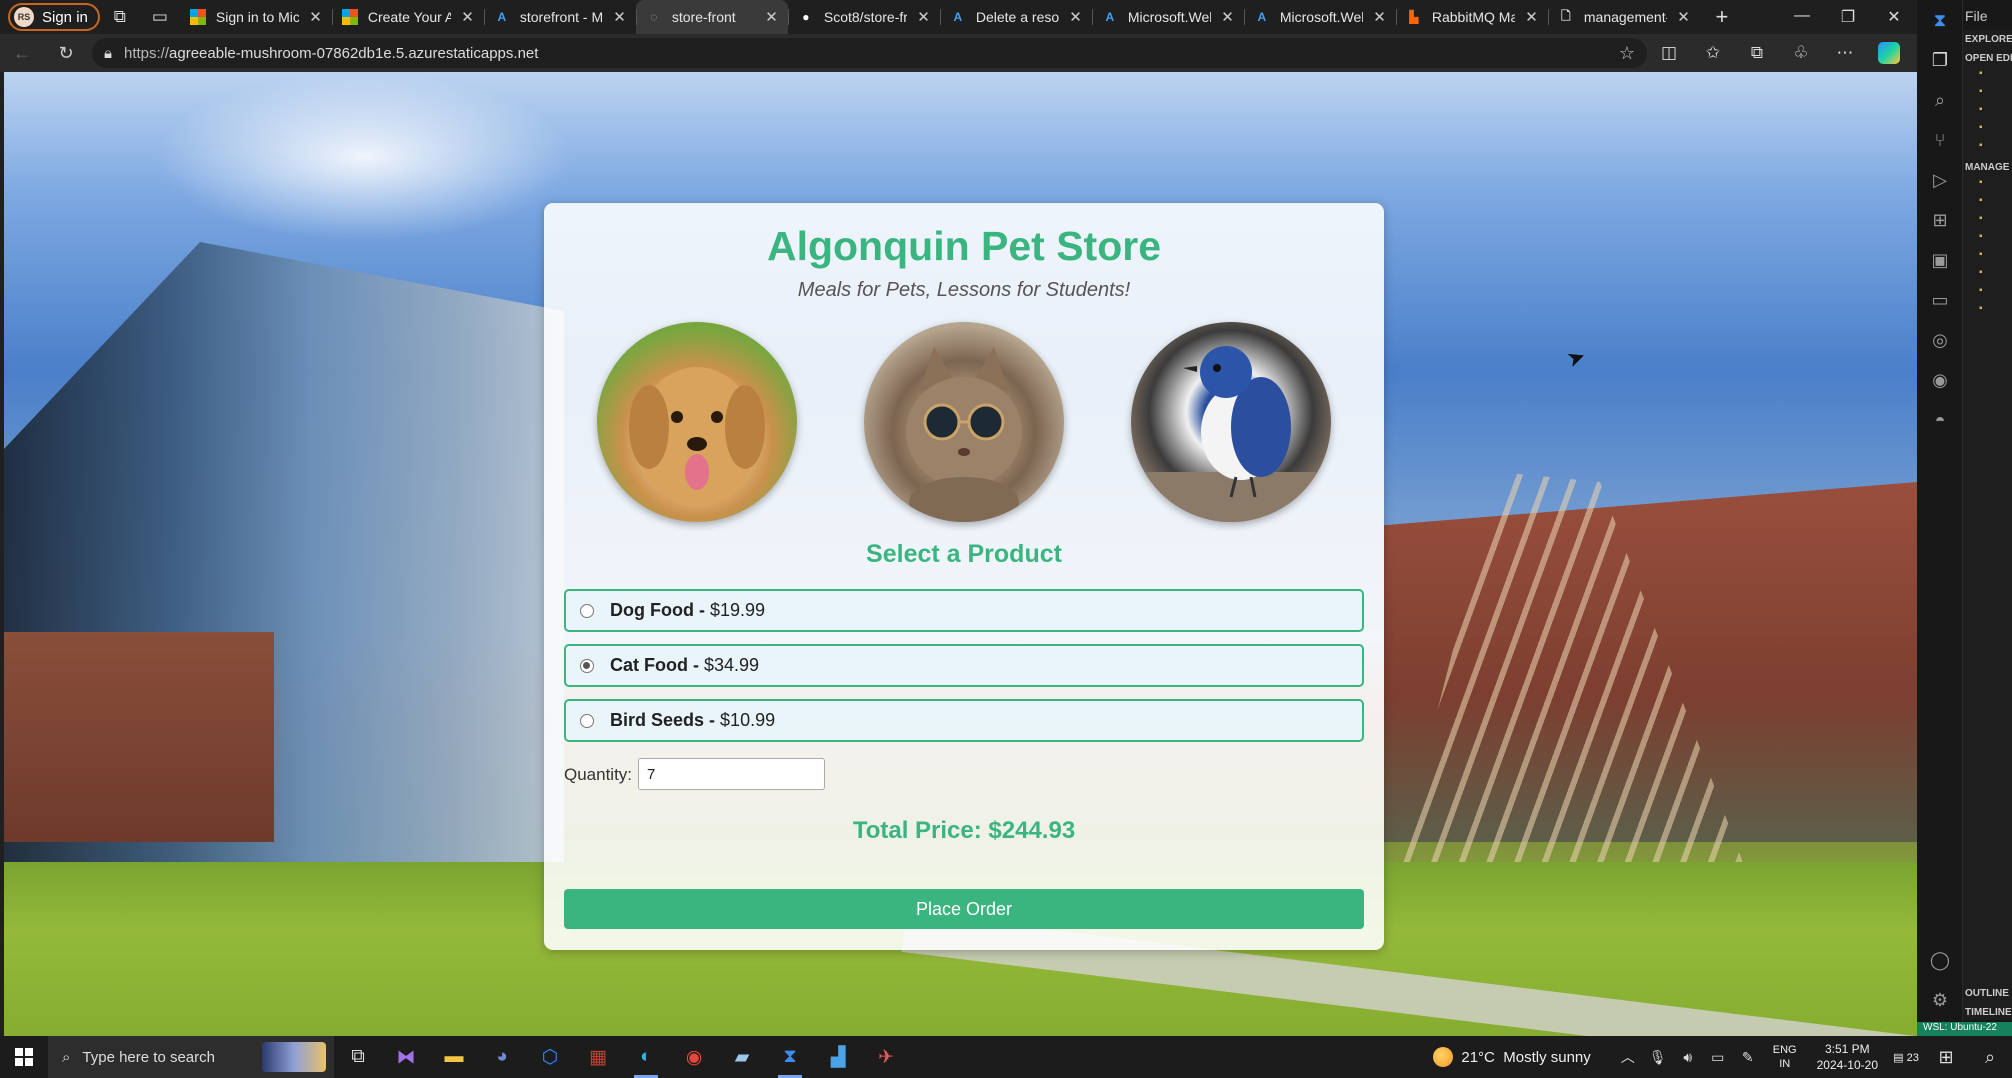 Image resolution: width=2012 pixels, height=1078 pixels. Describe the element at coordinates (790, 1057) in the screenshot. I see `vscode-icon: ⧗` at that location.